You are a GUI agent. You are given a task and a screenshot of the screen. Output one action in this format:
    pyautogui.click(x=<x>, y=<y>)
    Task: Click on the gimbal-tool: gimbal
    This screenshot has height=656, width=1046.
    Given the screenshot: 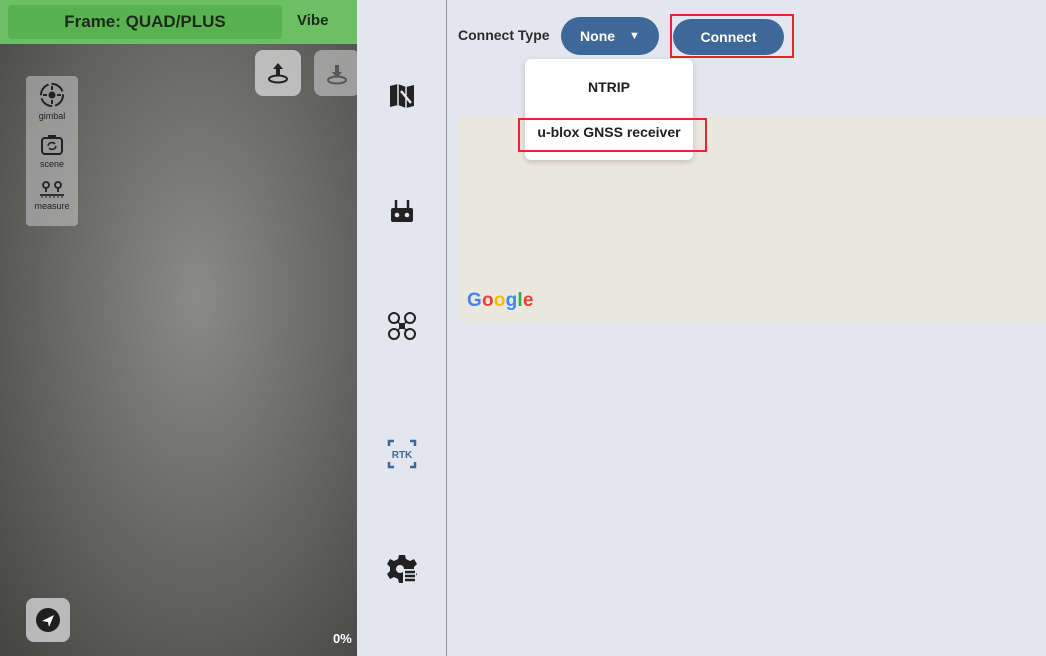 What is the action you would take?
    pyautogui.click(x=52, y=100)
    